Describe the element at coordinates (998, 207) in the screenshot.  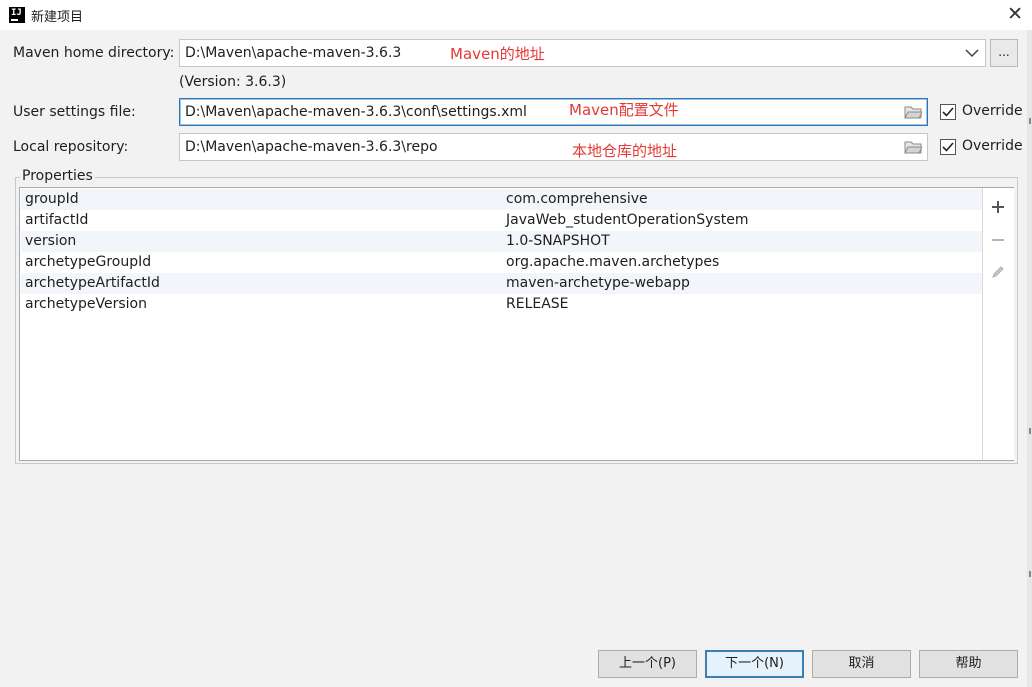
I see `add-icon` at that location.